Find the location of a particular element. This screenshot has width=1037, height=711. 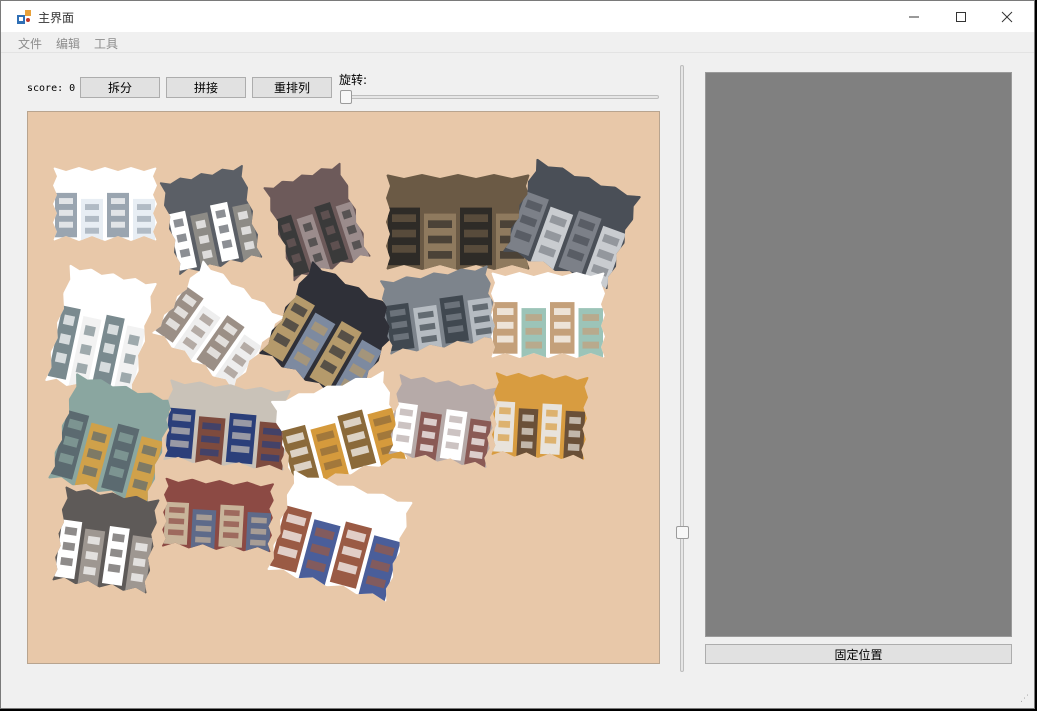

close-button is located at coordinates (1007, 16).